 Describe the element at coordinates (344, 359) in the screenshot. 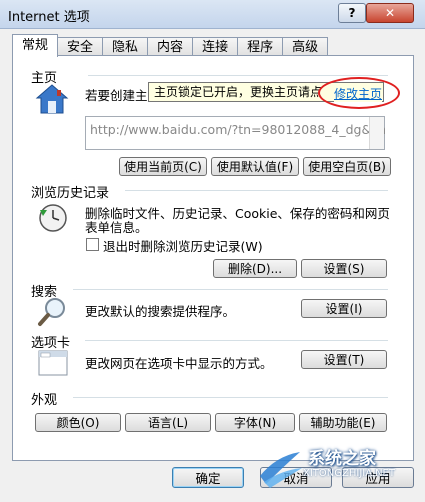

I see `tabs-settings-button: 设置(T)` at that location.